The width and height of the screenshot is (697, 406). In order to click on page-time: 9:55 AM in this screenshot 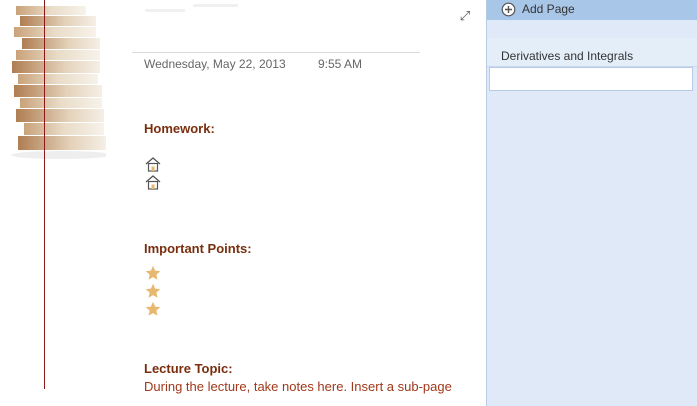, I will do `click(340, 64)`.